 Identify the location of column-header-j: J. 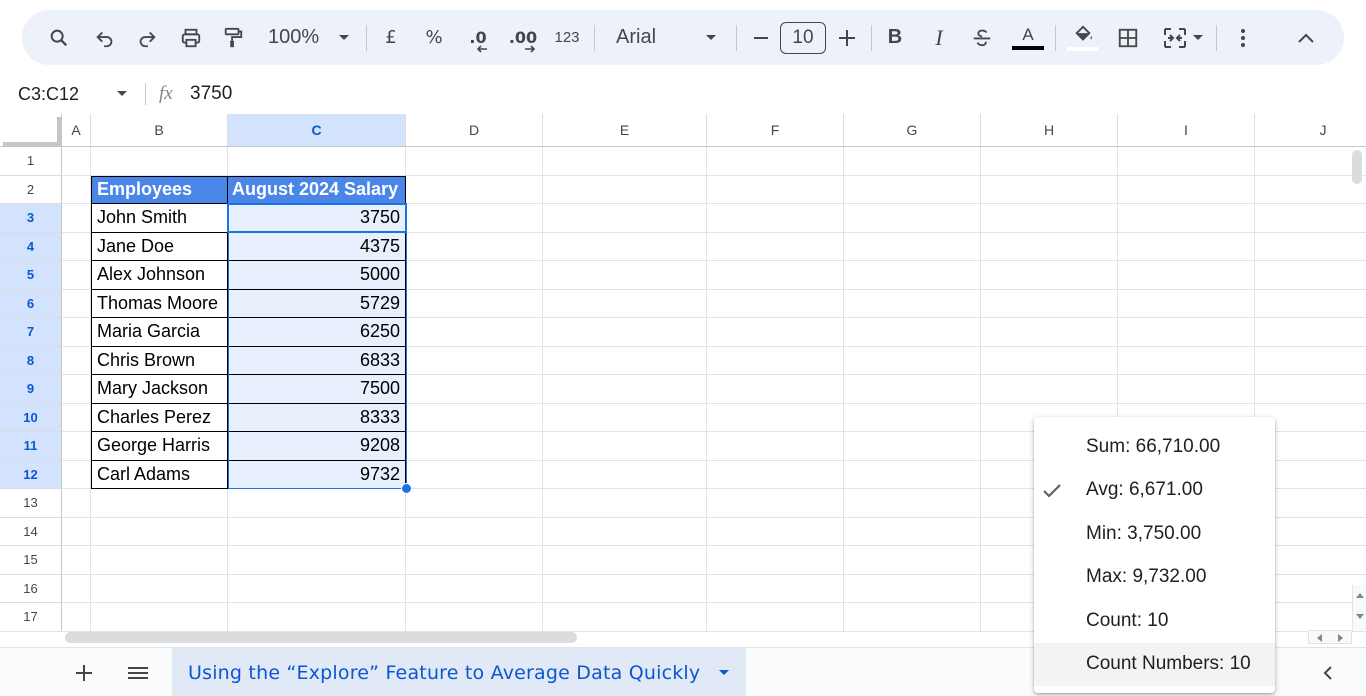
(1310, 130).